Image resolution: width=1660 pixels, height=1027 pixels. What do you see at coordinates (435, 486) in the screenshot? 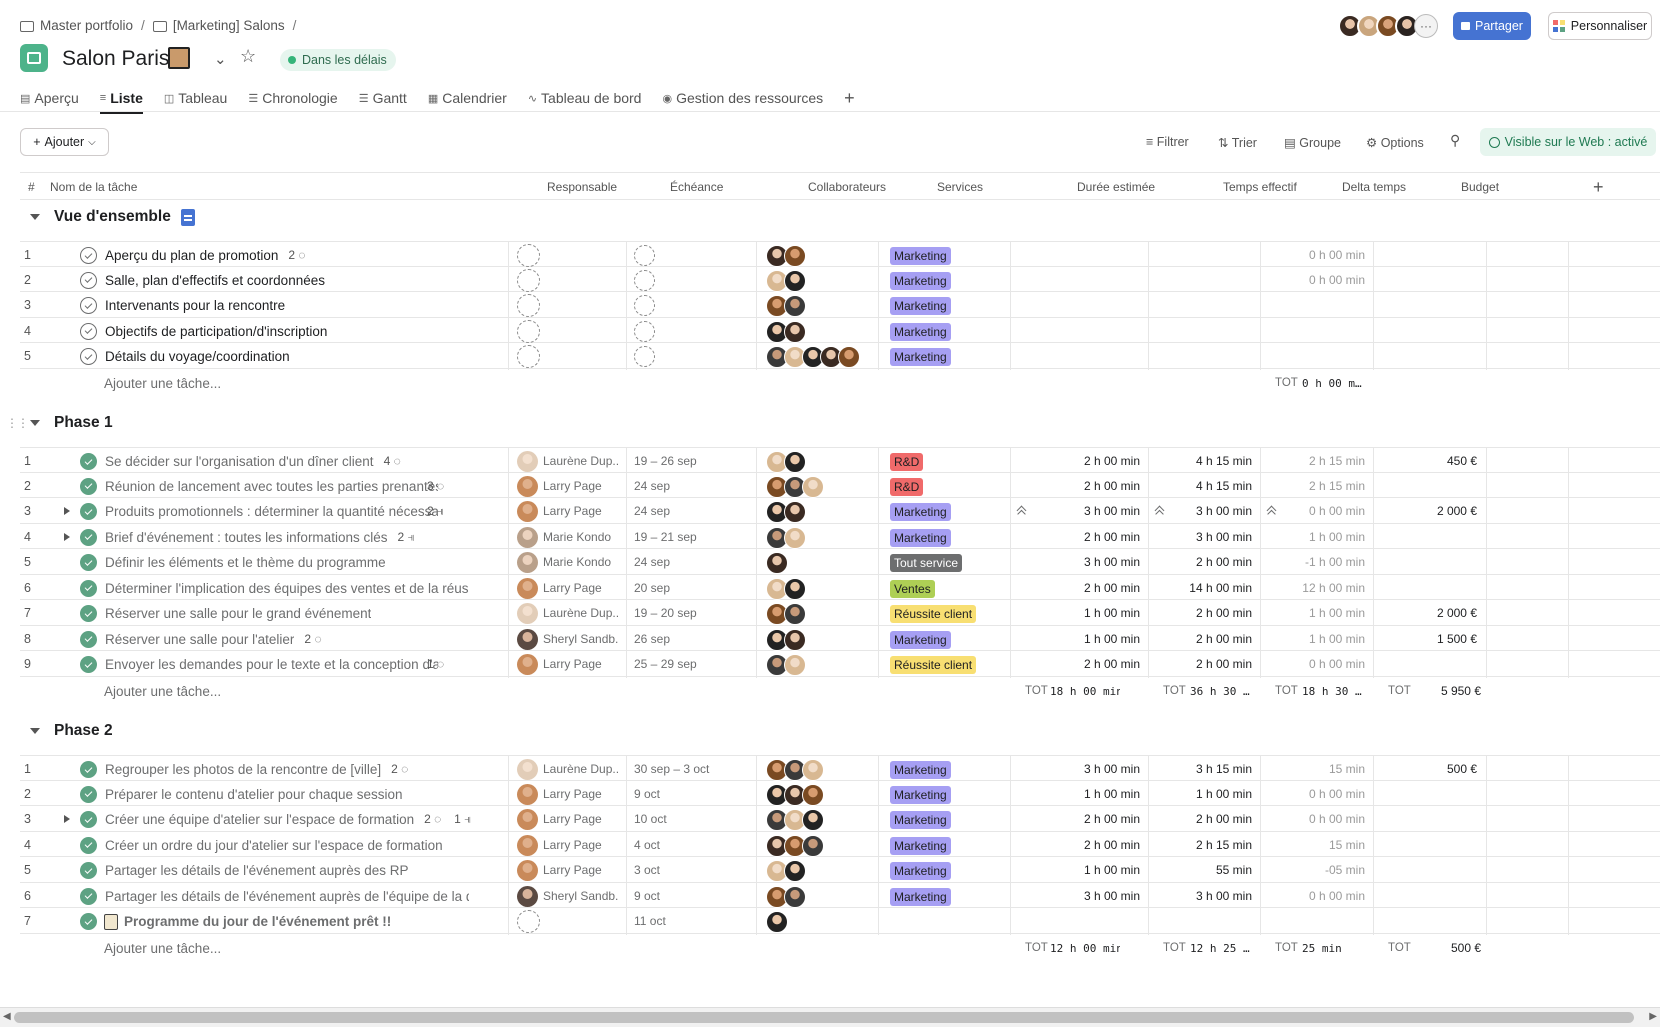
I see `comment-count: 3 ◌` at bounding box center [435, 486].